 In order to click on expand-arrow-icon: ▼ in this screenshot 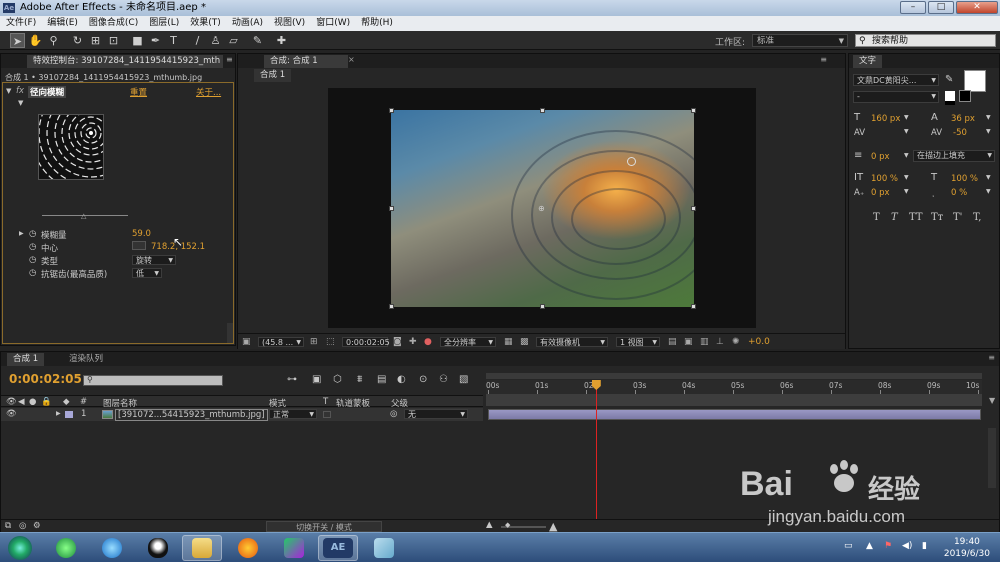, I will do `click(20, 103)`.